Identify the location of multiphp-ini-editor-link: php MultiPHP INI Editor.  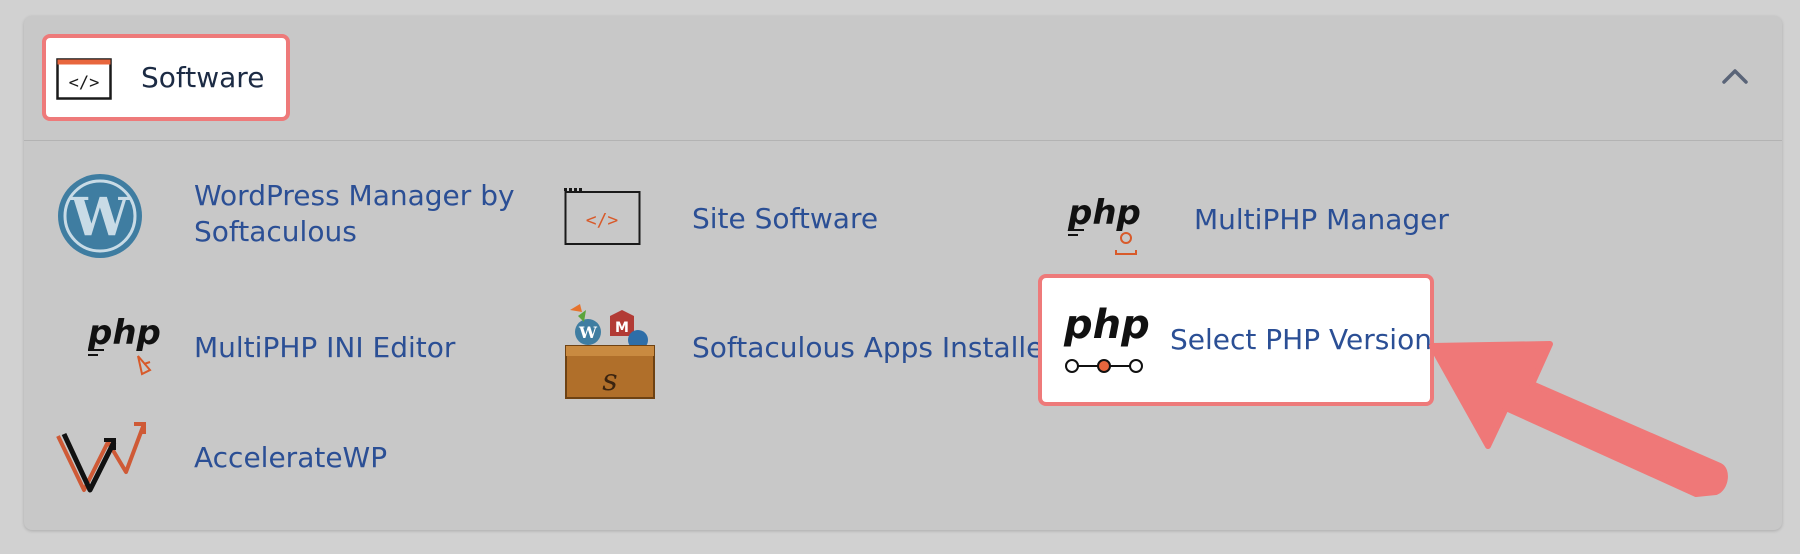
(264, 348).